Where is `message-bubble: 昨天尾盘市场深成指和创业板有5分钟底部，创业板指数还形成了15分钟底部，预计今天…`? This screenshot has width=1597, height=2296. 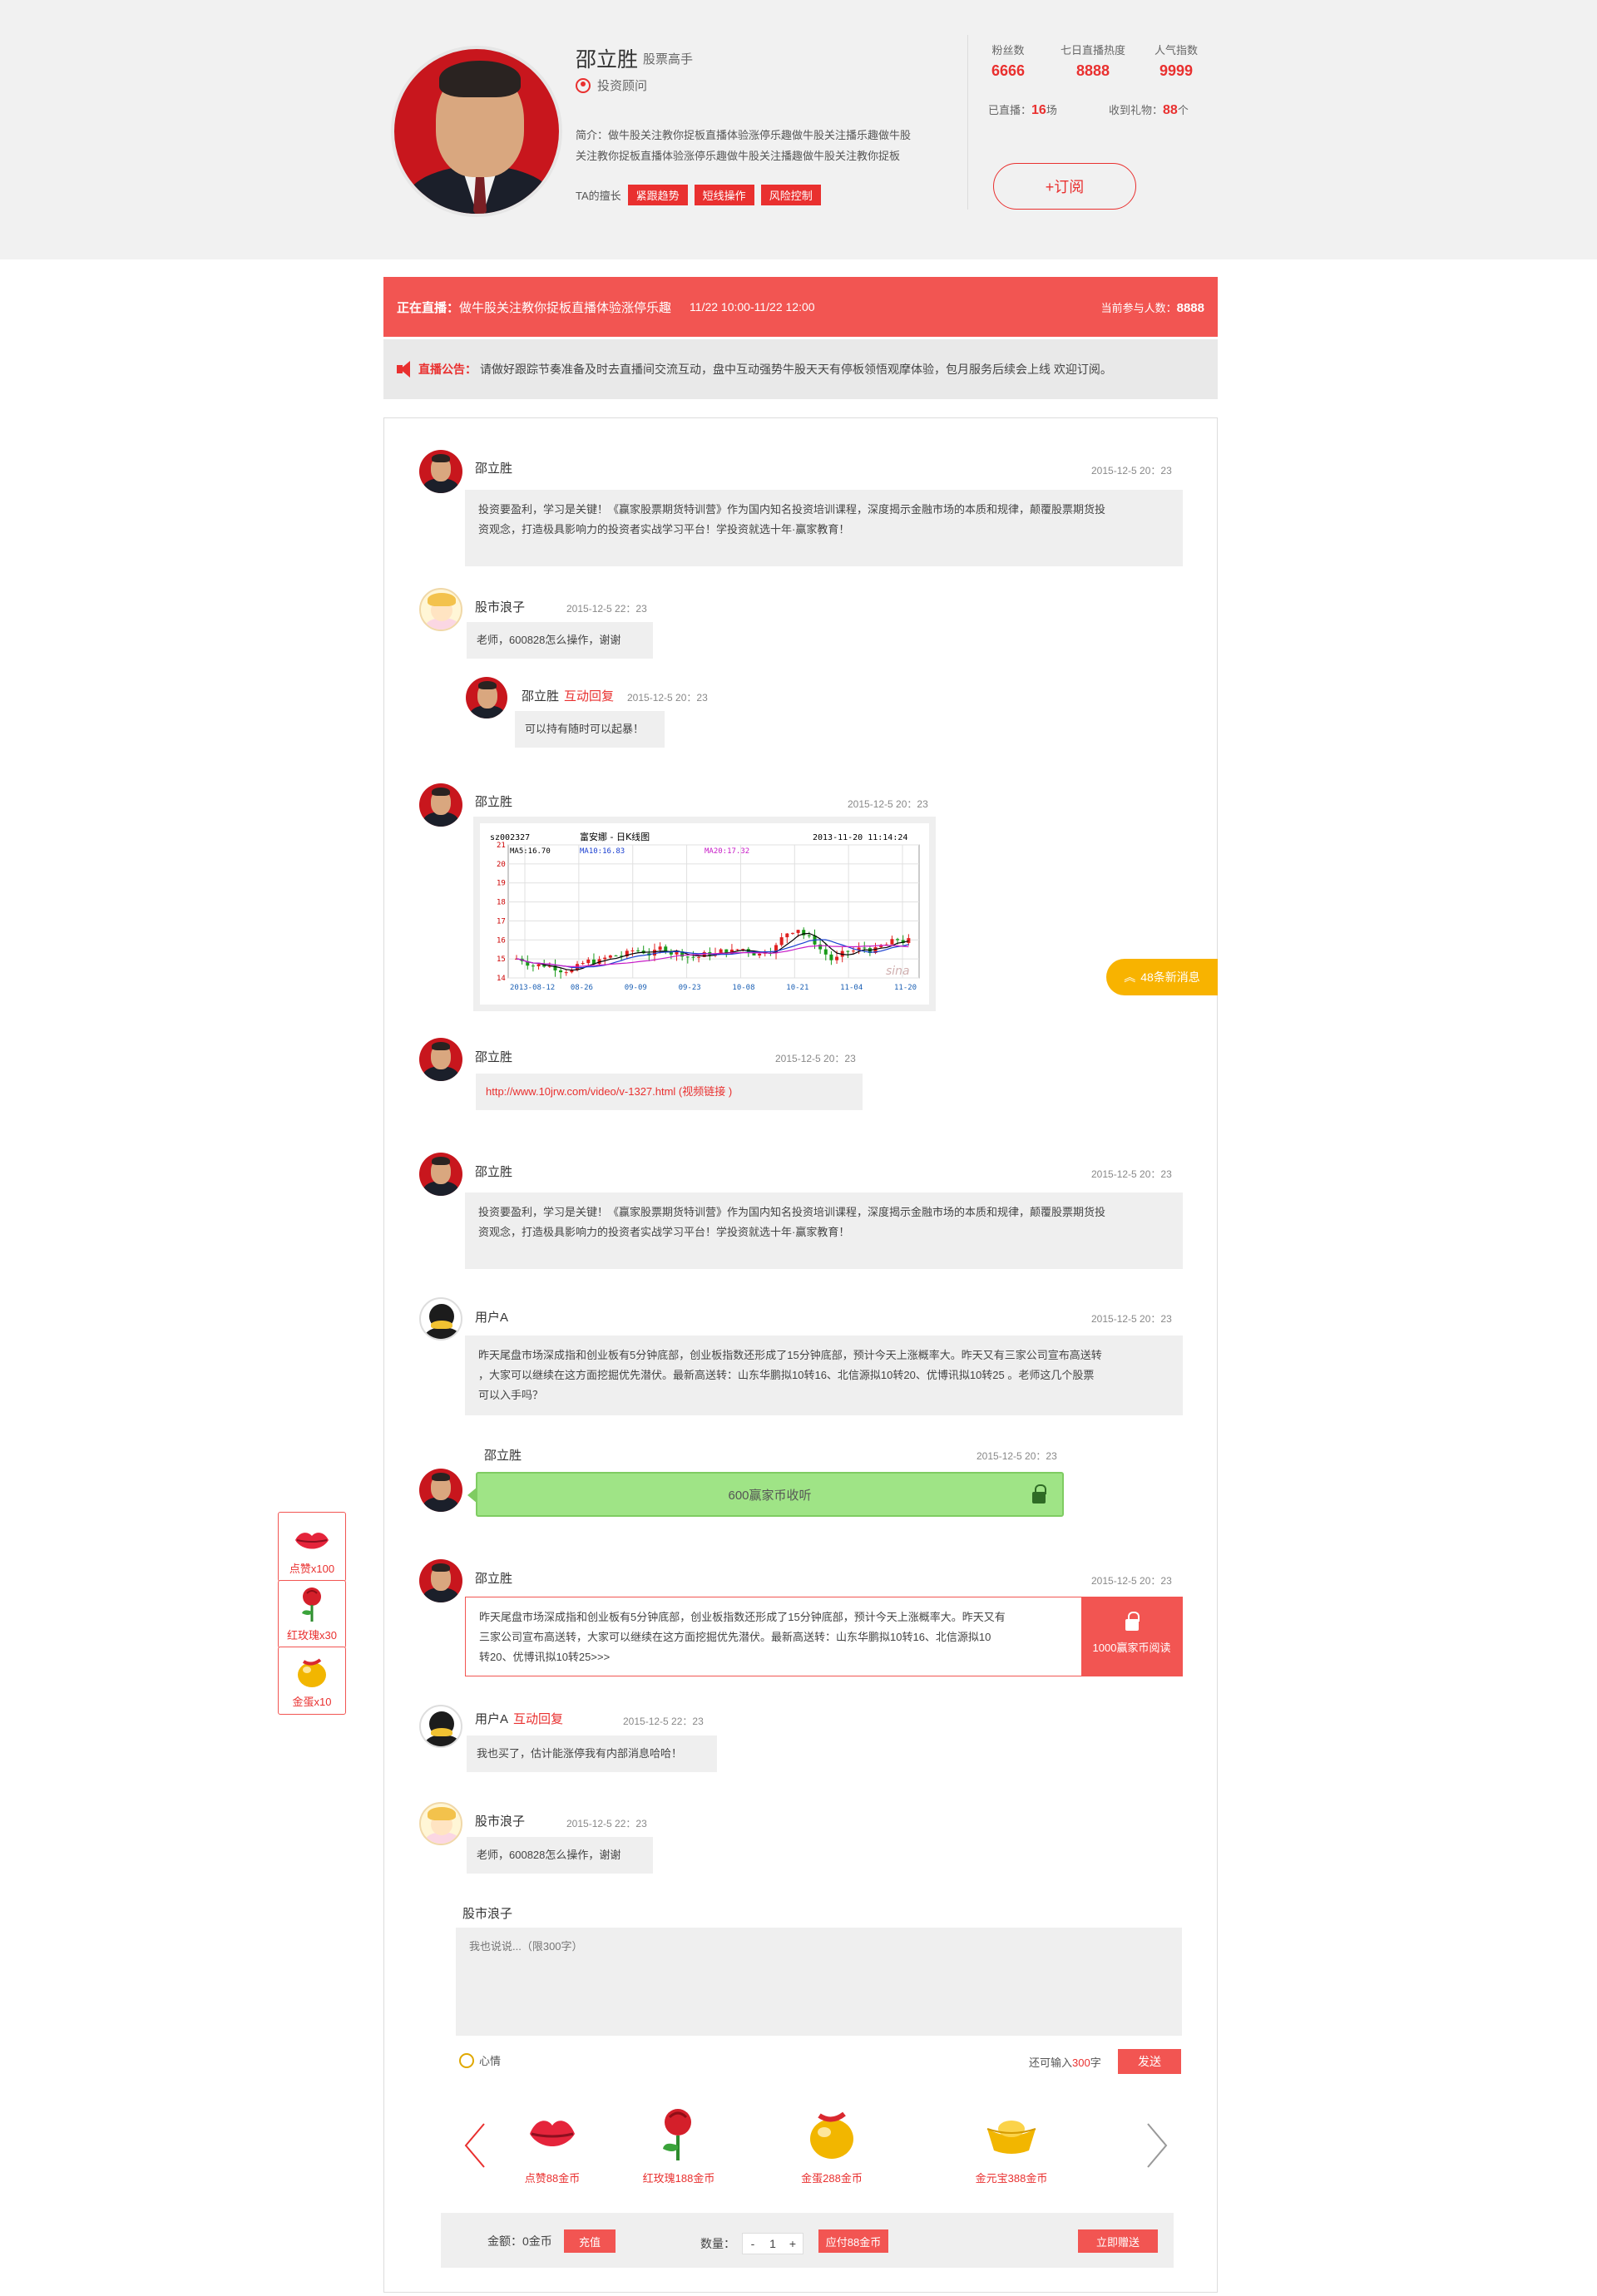
message-bubble: 昨天尾盘市场深成指和创业板有5分钟底部，创业板指数还形成了15分钟底部，预计今天… is located at coordinates (824, 1375).